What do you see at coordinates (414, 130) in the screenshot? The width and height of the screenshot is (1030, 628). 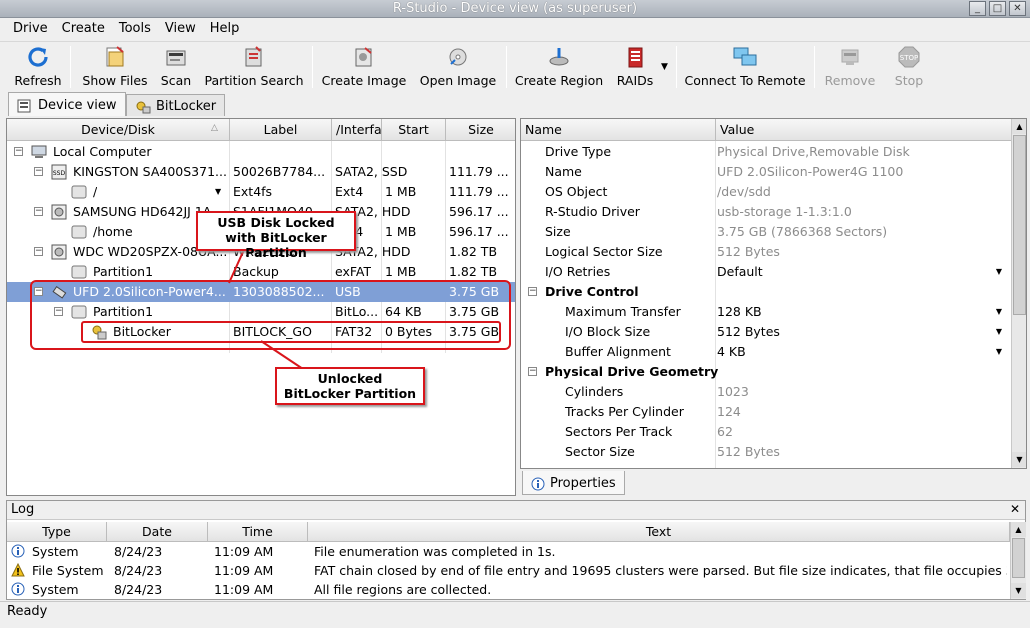 I see `col-start: Start` at bounding box center [414, 130].